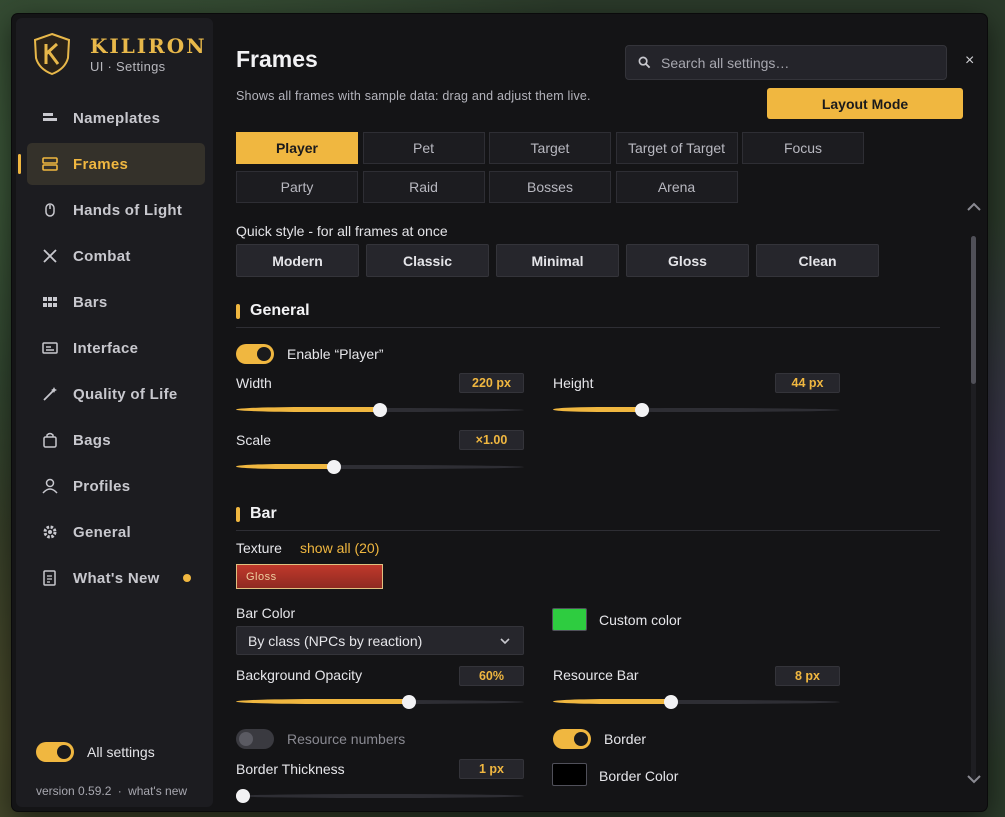  What do you see at coordinates (427, 260) in the screenshot?
I see `quick-style-classic-button: Classic` at bounding box center [427, 260].